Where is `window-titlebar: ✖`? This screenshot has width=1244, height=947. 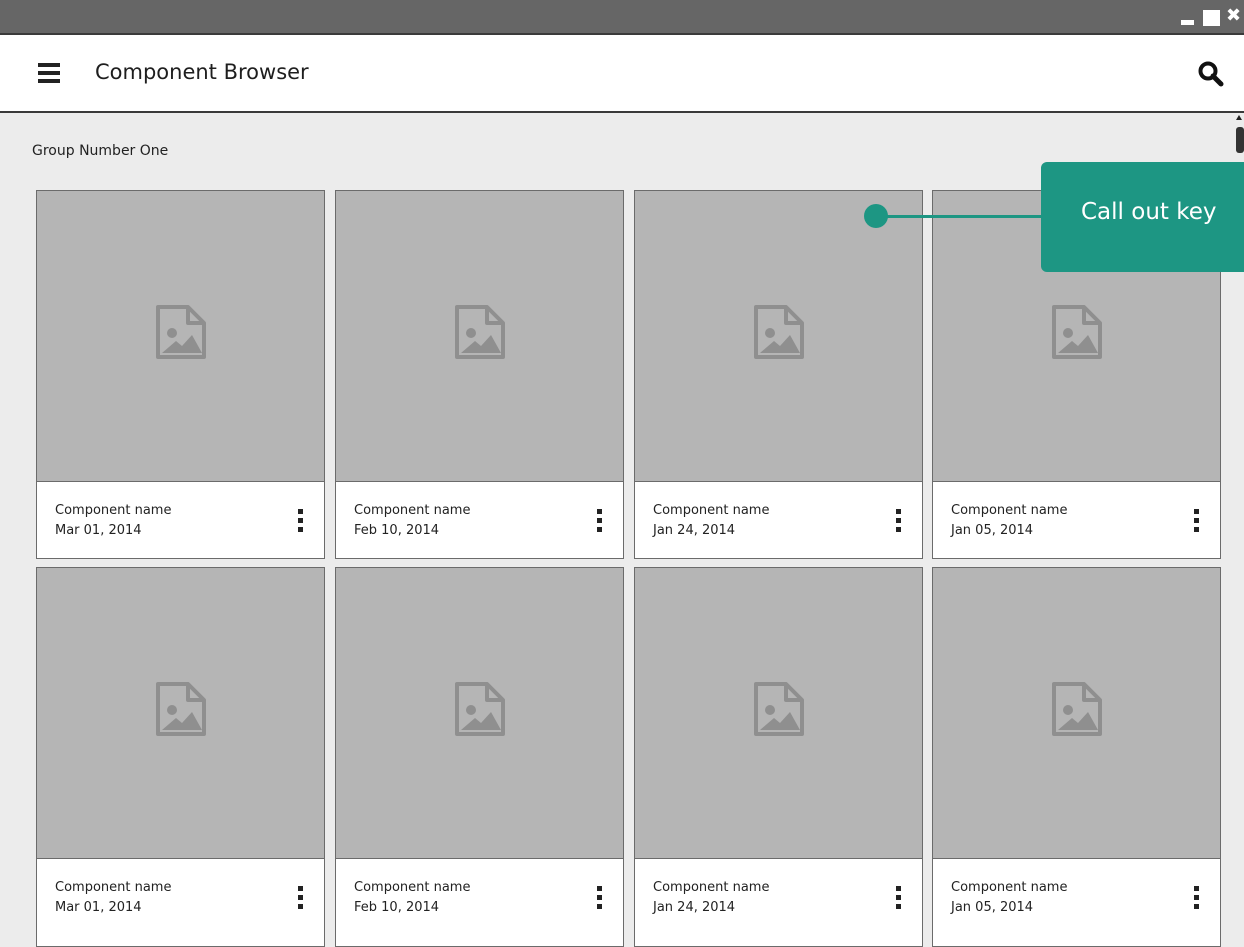 window-titlebar: ✖ is located at coordinates (622, 17).